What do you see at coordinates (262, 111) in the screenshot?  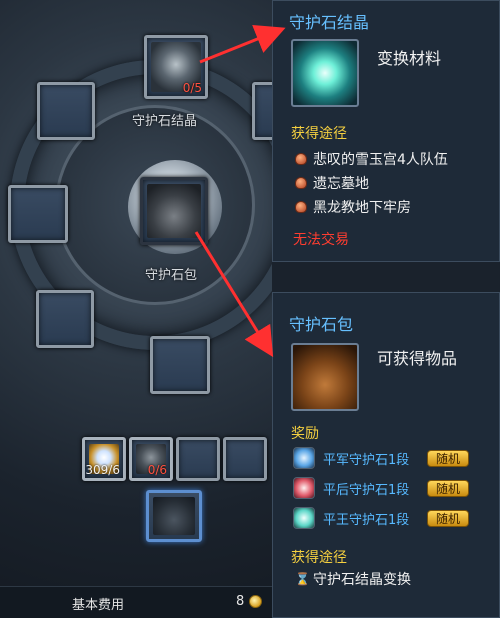 I see `ring-slot-upper-right` at bounding box center [262, 111].